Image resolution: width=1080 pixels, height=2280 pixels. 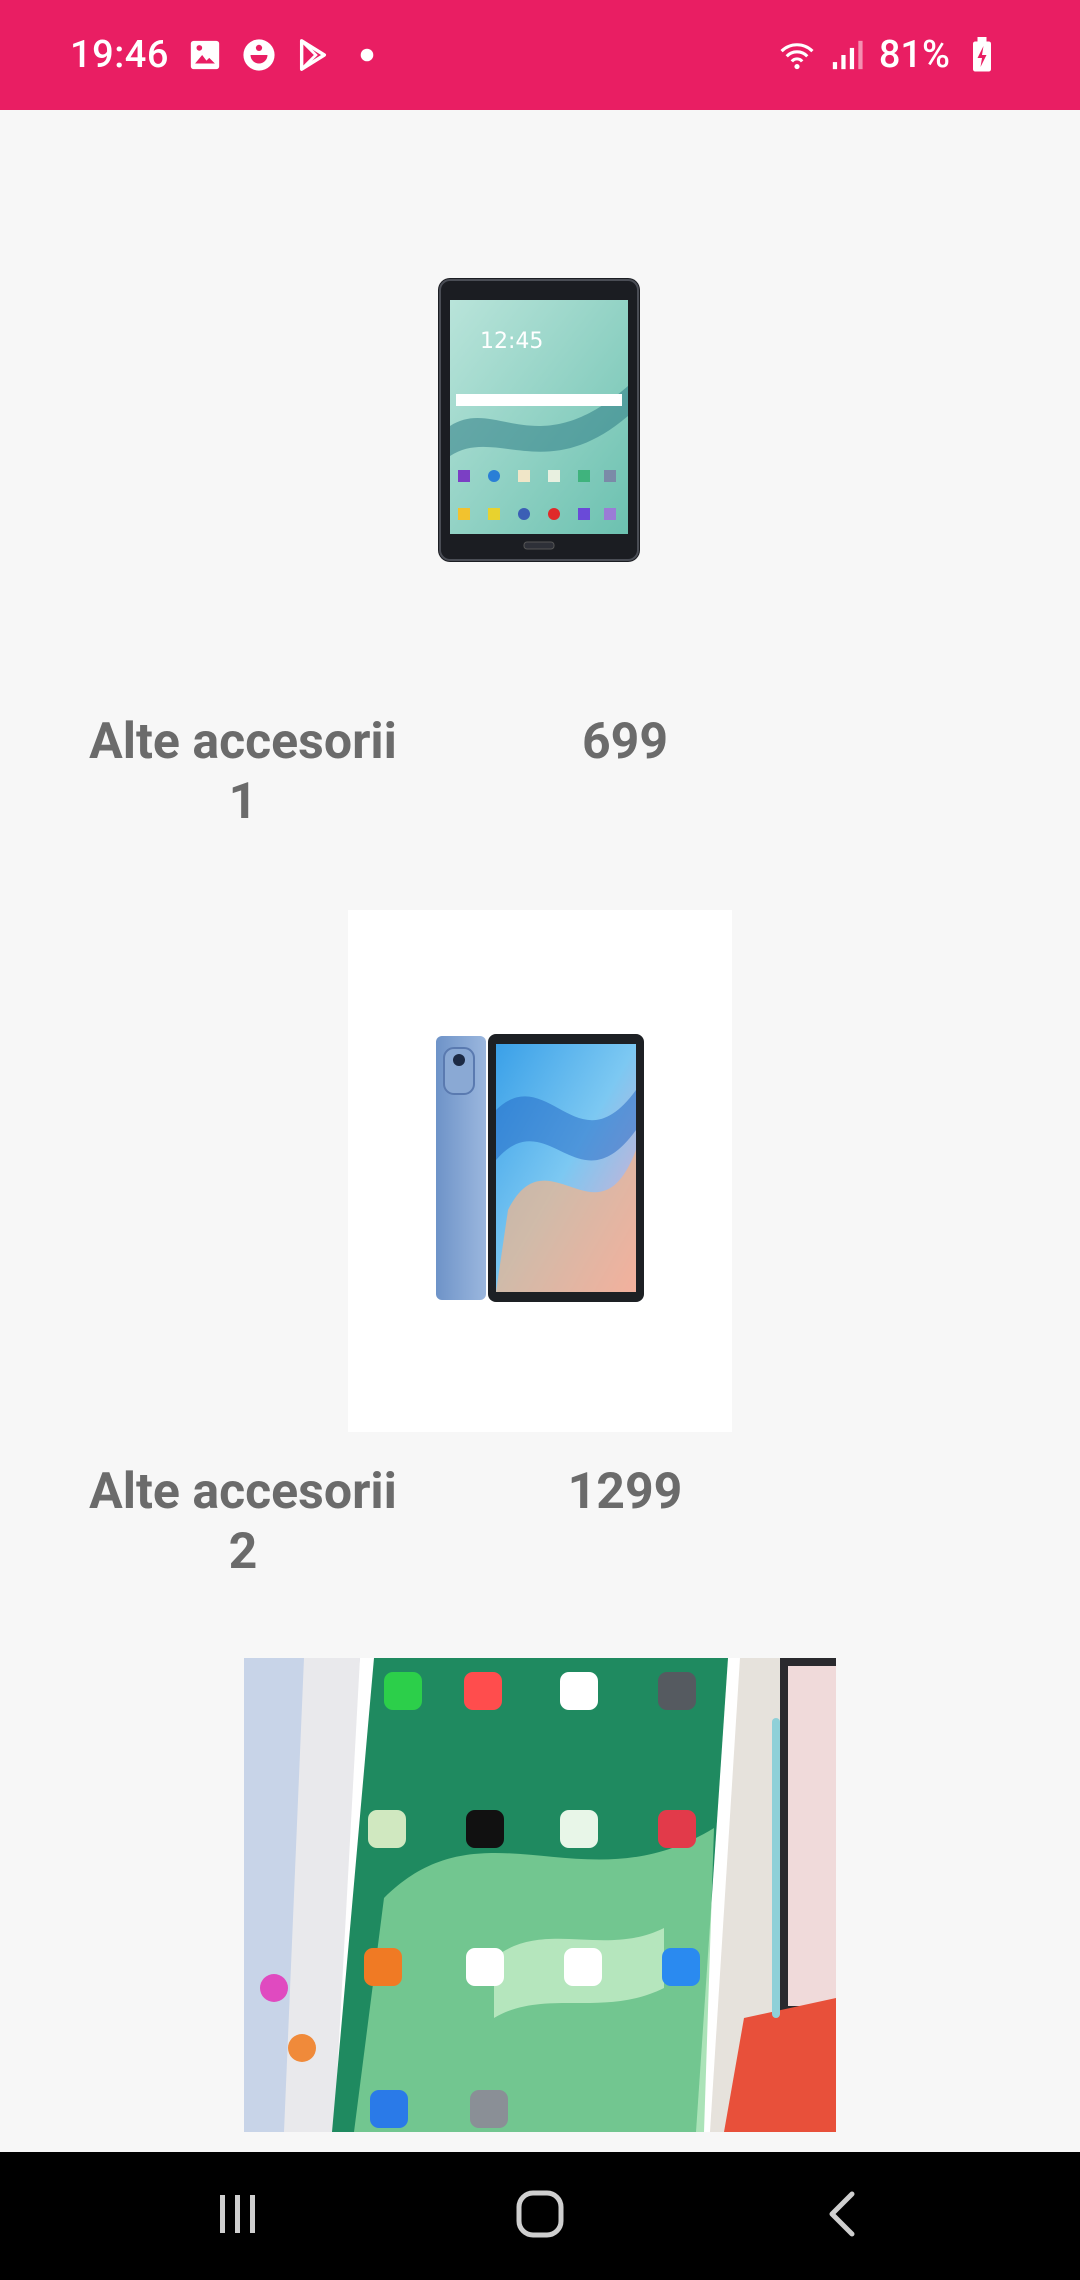 What do you see at coordinates (625, 1492) in the screenshot?
I see `product-price: 1299` at bounding box center [625, 1492].